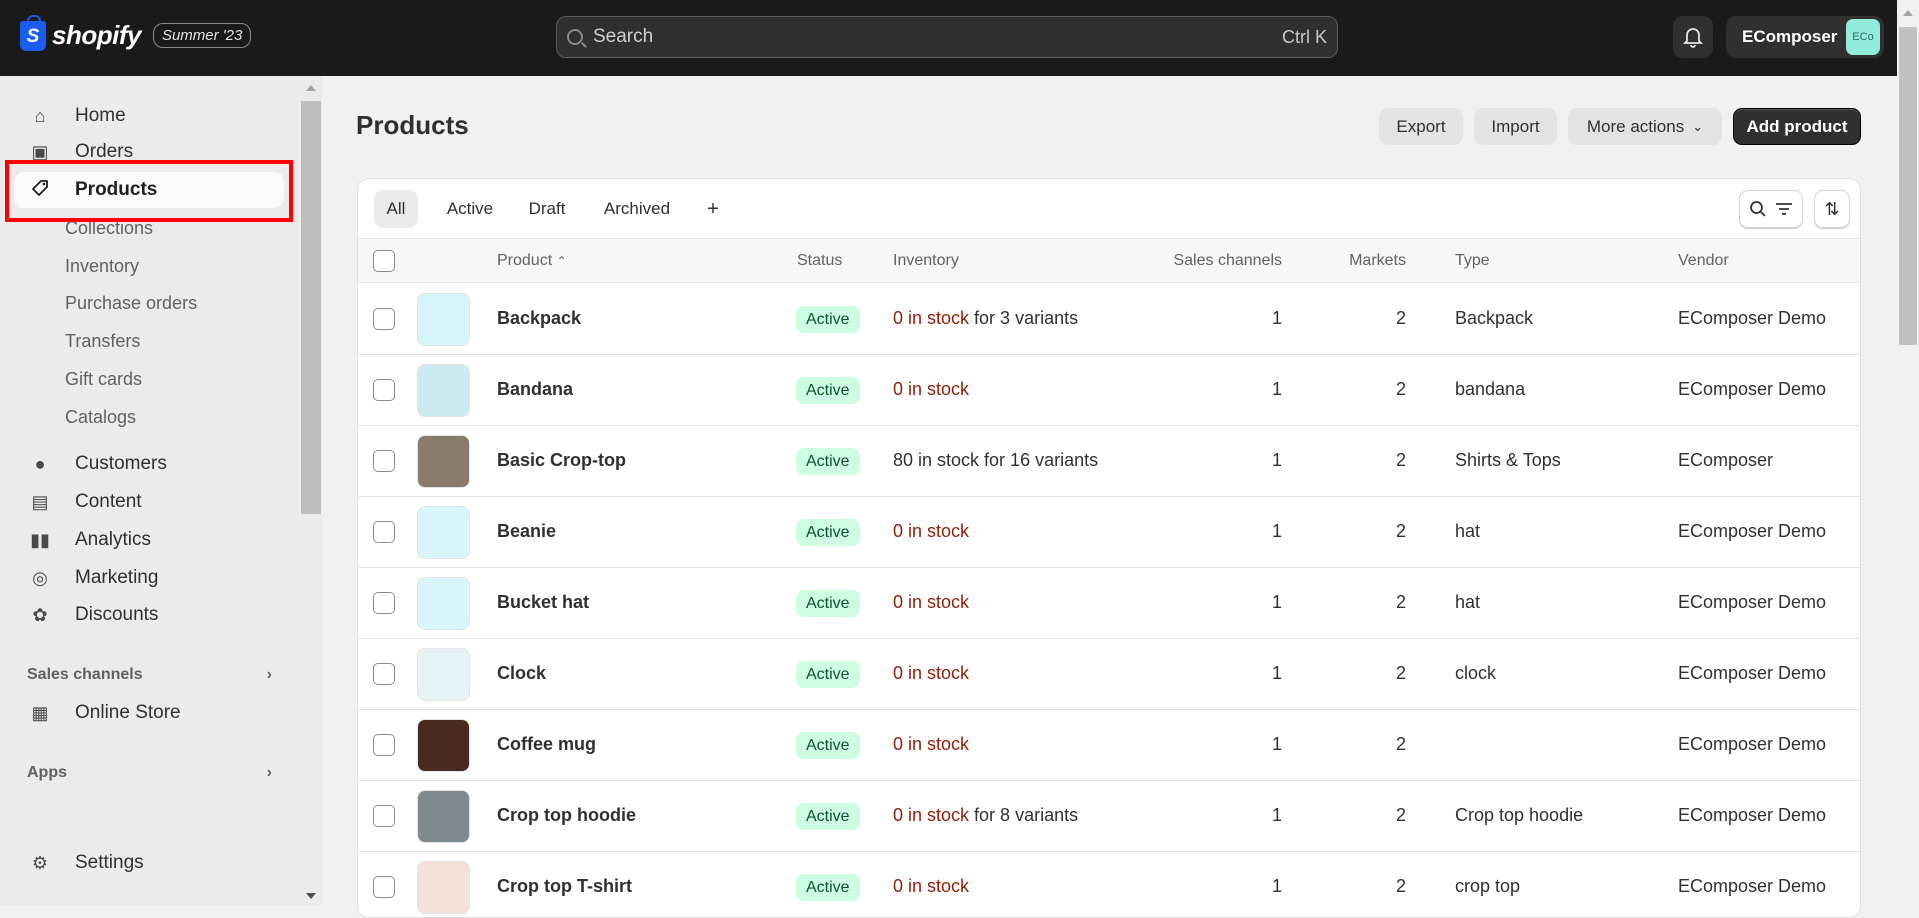 The image size is (1919, 918). What do you see at coordinates (564, 886) in the screenshot?
I see `product-name-link: Crop top T-shirt` at bounding box center [564, 886].